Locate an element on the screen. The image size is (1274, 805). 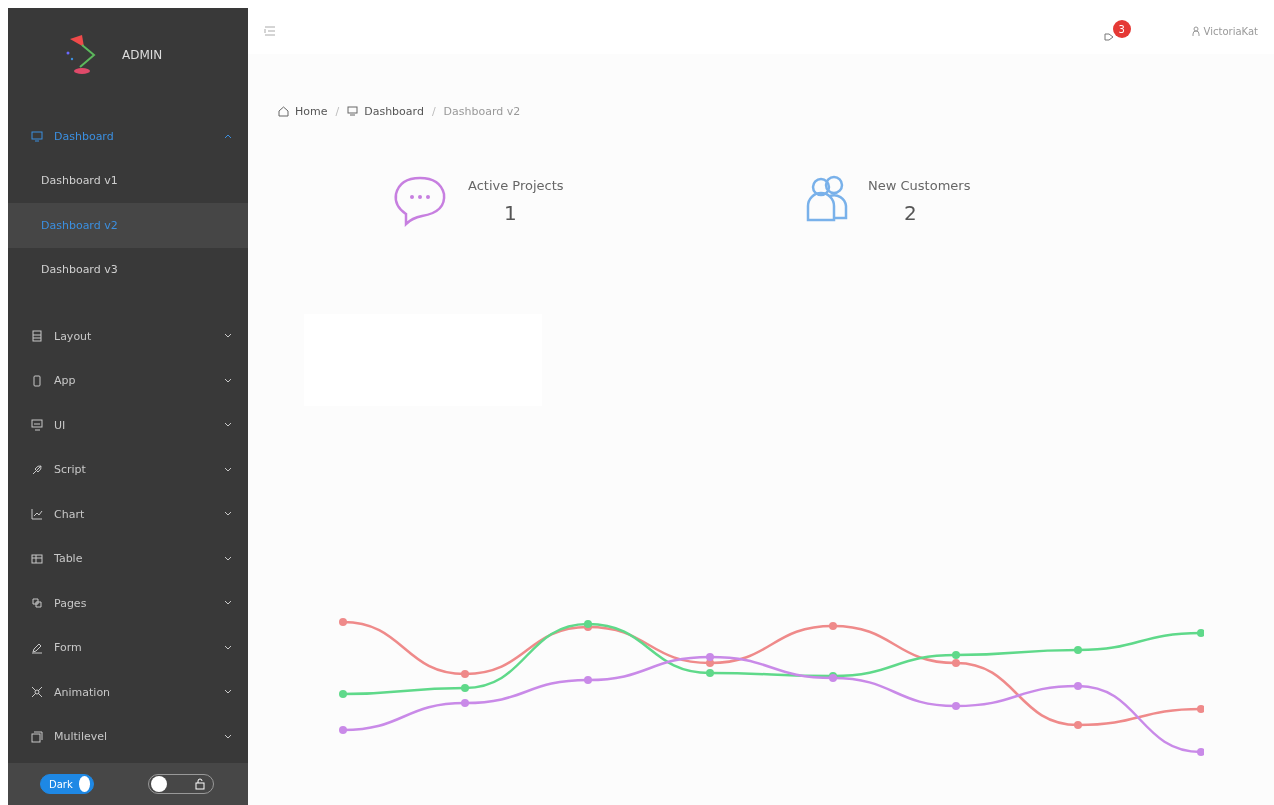
stat-value: 2 is located at coordinates (910, 213).